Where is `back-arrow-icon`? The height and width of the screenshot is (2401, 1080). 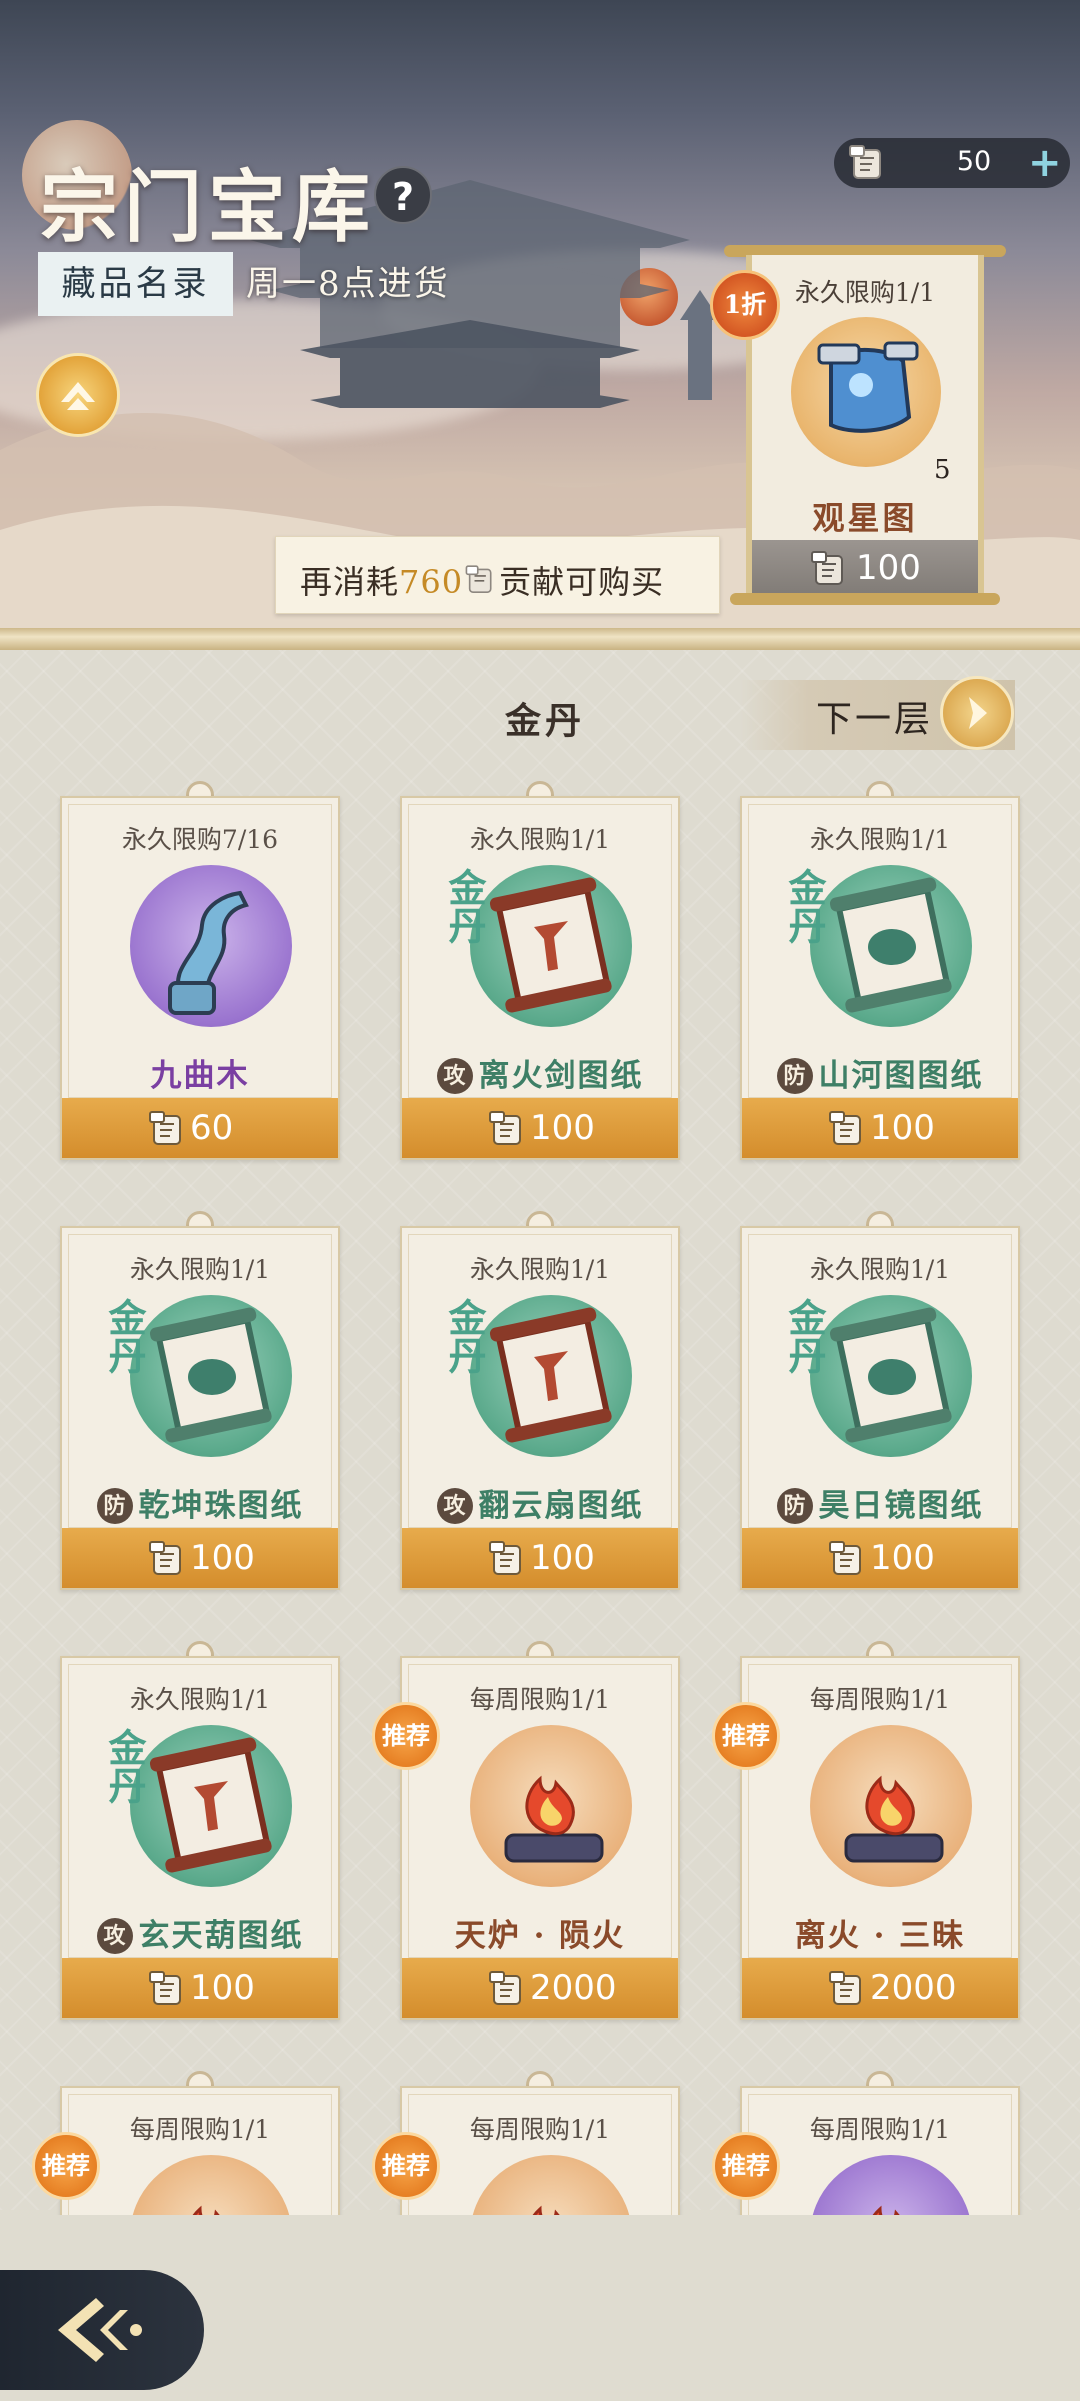 back-arrow-icon is located at coordinates (100, 2330).